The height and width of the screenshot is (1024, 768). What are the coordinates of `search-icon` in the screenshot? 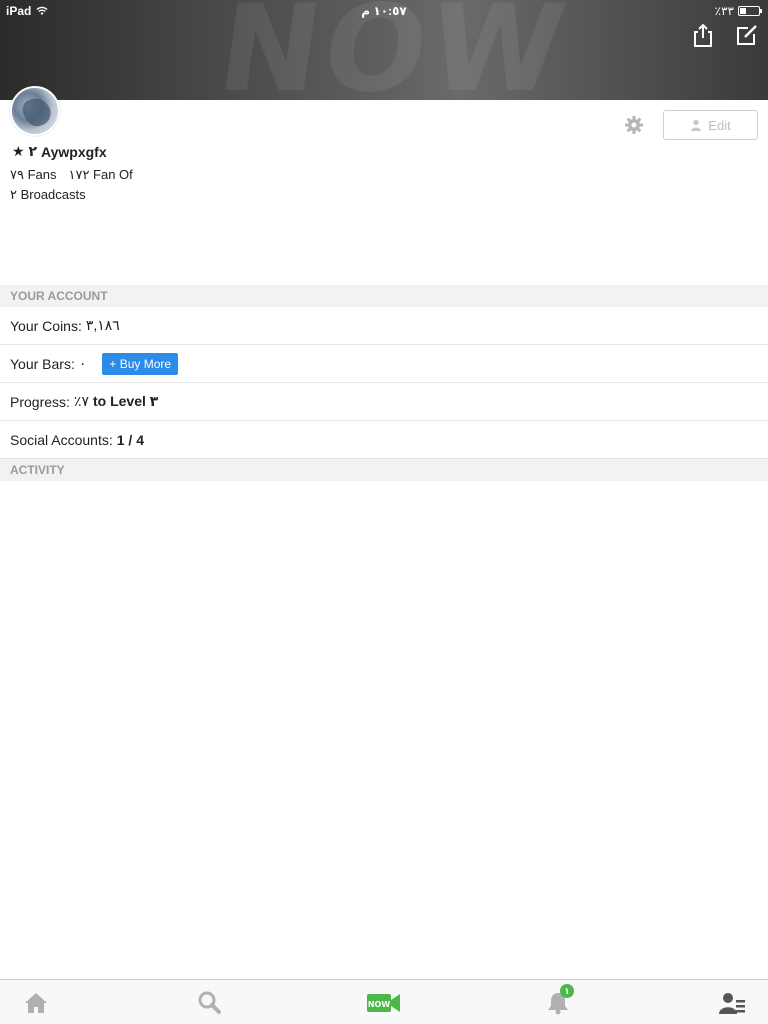 It's located at (209, 1002).